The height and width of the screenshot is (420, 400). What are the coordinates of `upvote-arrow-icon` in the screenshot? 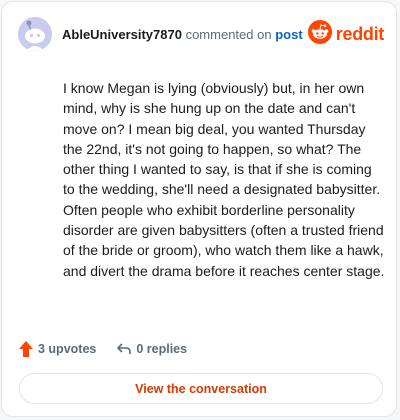 It's located at (26, 349).